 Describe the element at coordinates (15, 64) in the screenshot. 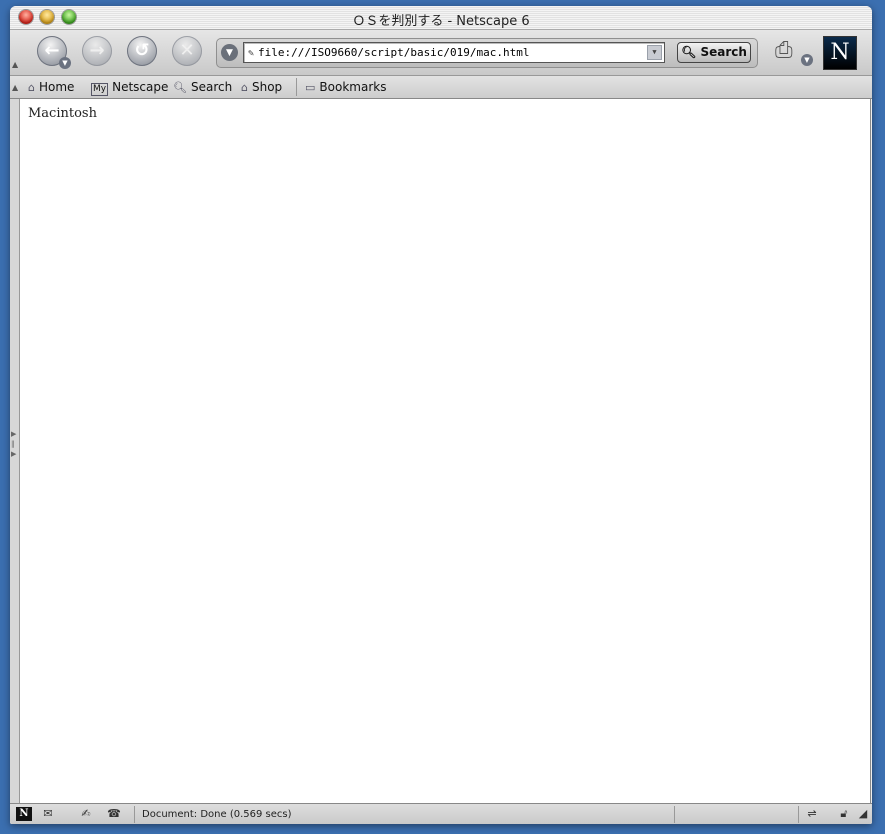

I see `toolbar-collapse-grip: ▲` at that location.